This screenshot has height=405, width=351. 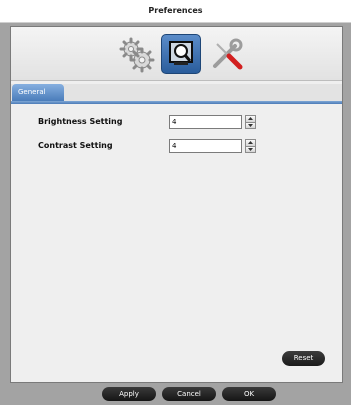 I want to click on brightness-field: 4, so click(x=205, y=122).